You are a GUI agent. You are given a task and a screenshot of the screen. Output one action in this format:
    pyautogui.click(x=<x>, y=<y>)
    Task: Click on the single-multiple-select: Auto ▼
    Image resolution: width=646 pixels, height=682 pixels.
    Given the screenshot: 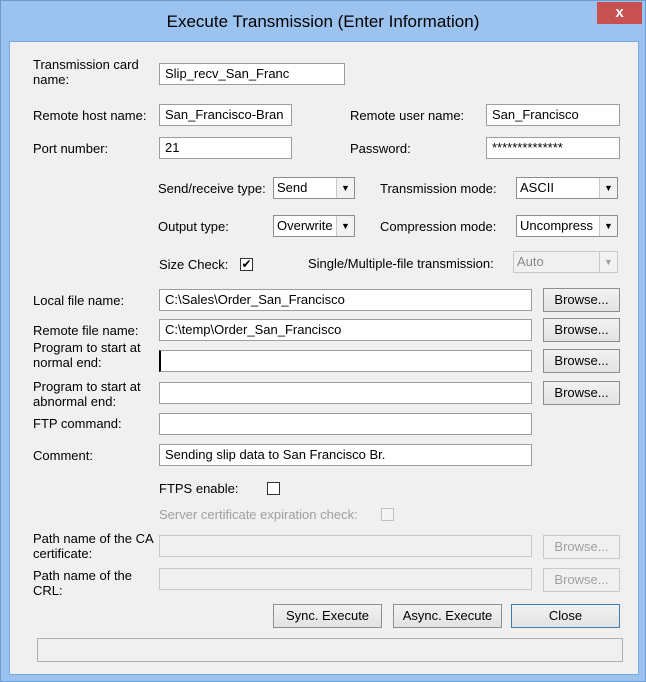 What is the action you would take?
    pyautogui.click(x=565, y=262)
    